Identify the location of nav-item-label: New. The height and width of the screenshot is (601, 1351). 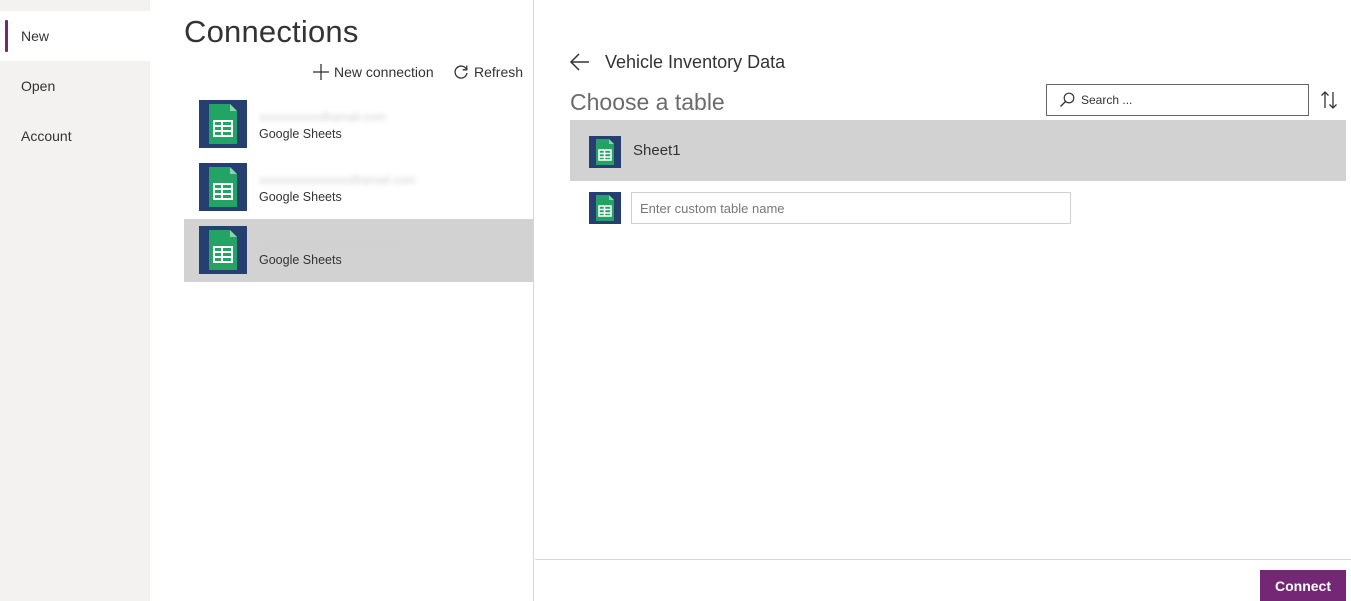
(35, 36).